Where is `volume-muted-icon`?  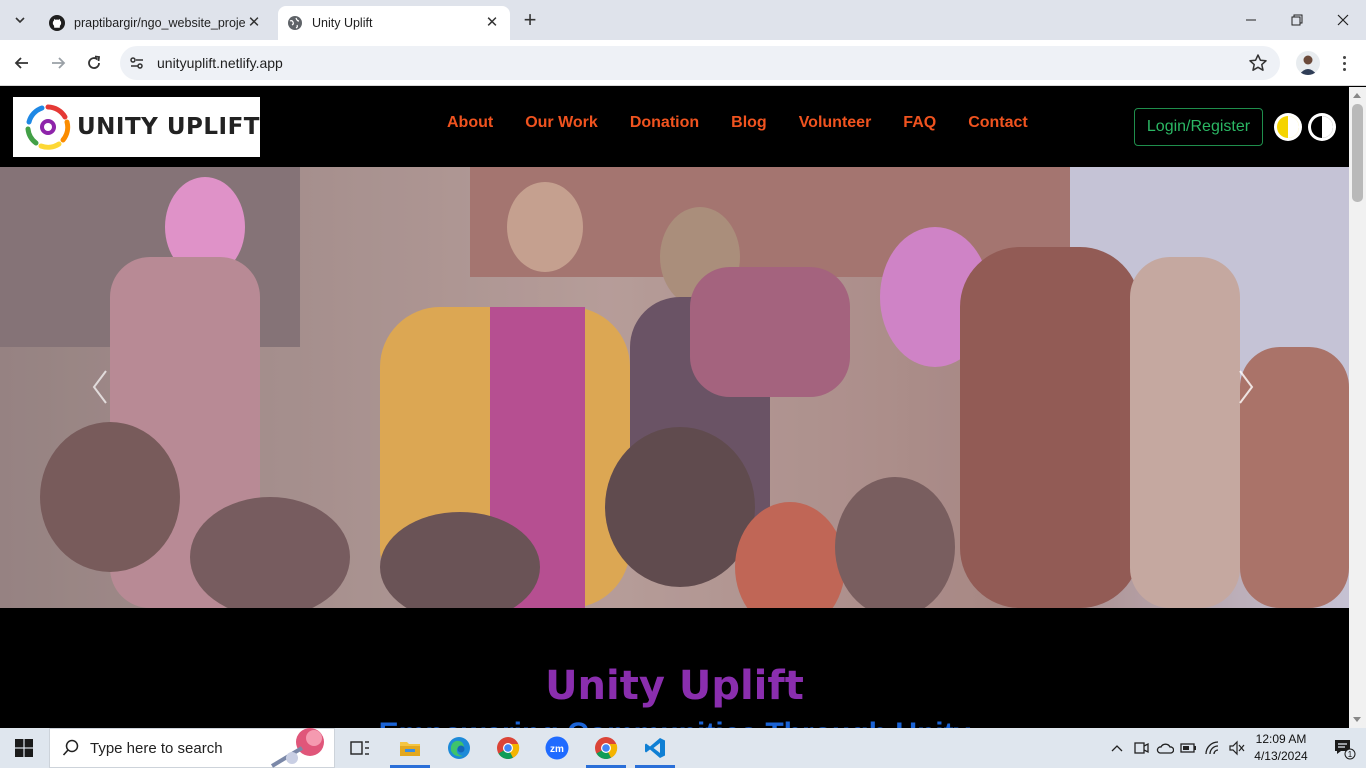 volume-muted-icon is located at coordinates (1237, 748).